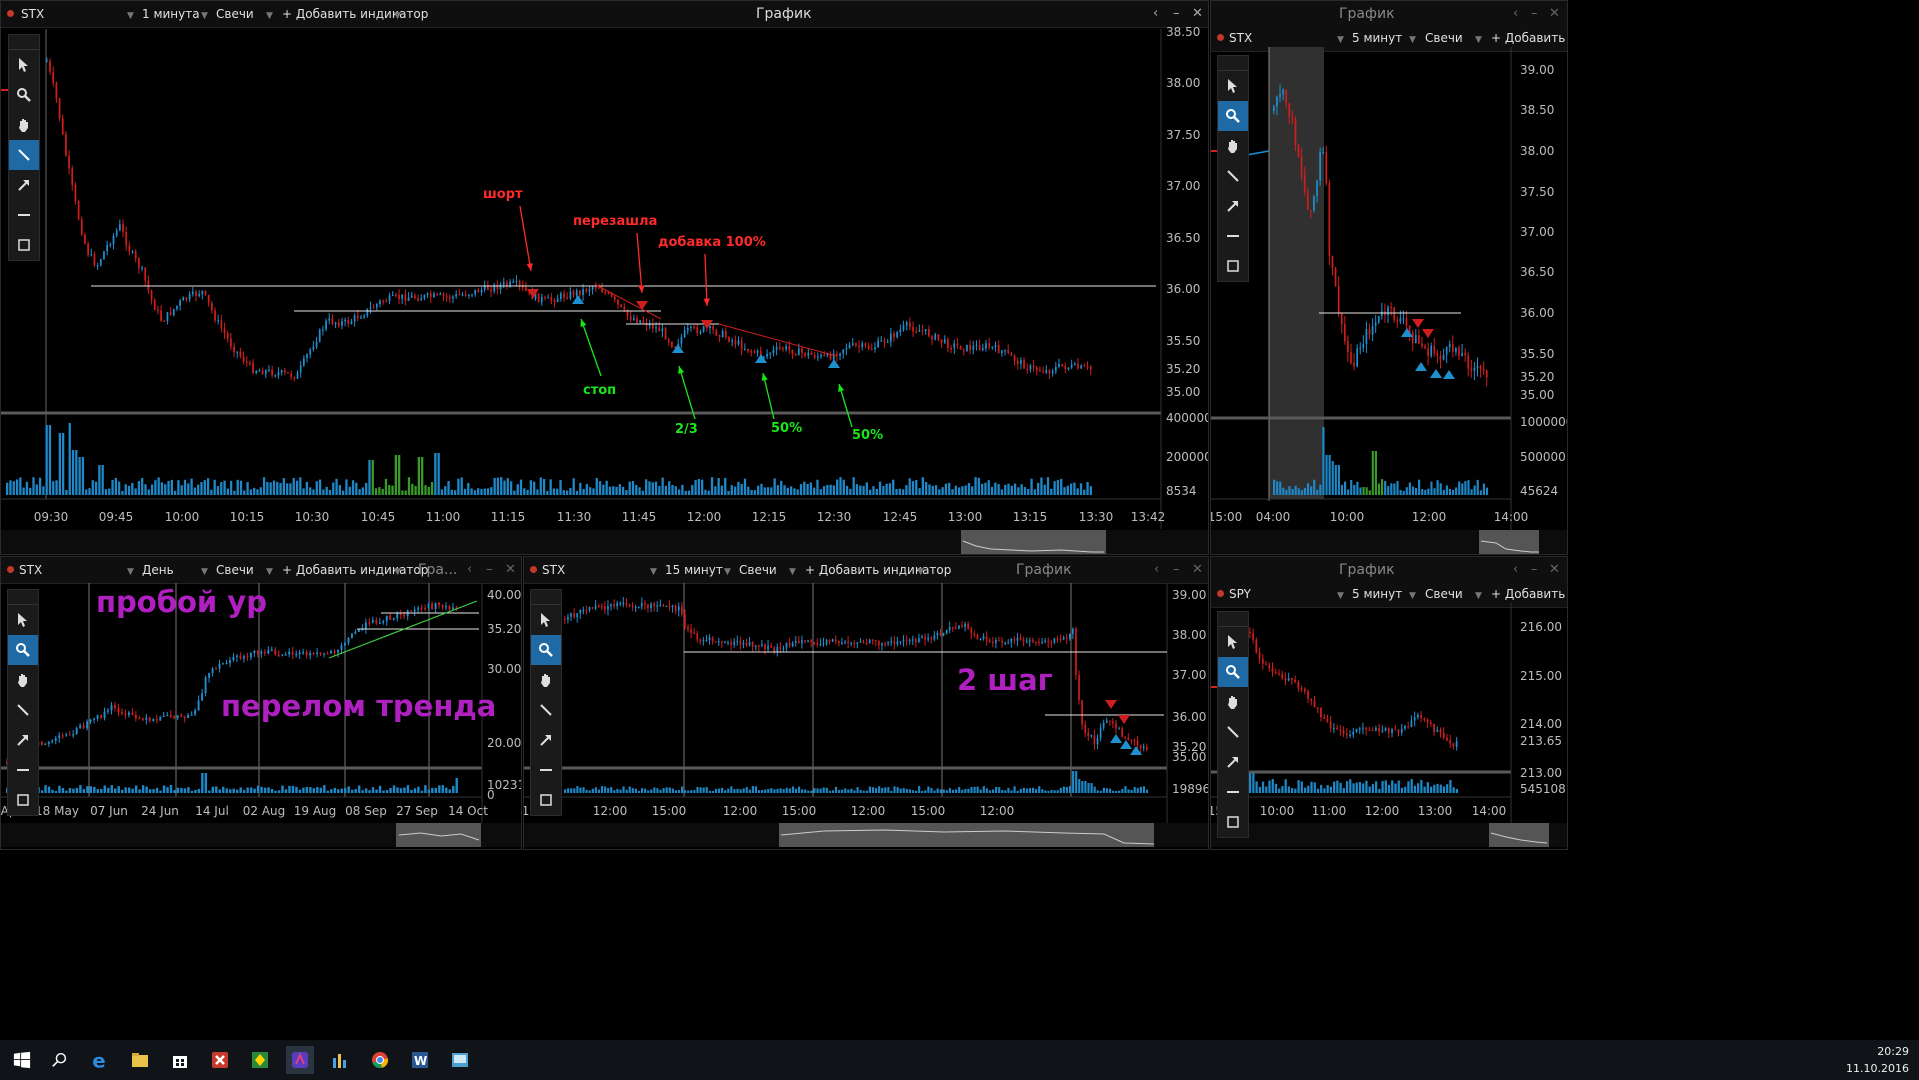 Image resolution: width=1919 pixels, height=1080 pixels. Describe the element at coordinates (180, 1060) in the screenshot. I see `store-icon` at that location.